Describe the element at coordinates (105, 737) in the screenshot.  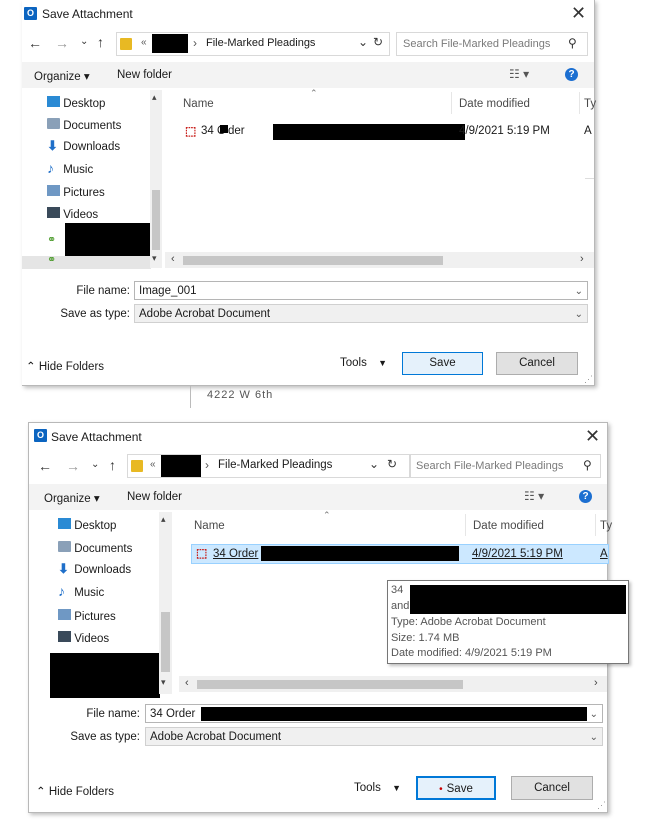
I see `save-type-label: Save as type:` at that location.